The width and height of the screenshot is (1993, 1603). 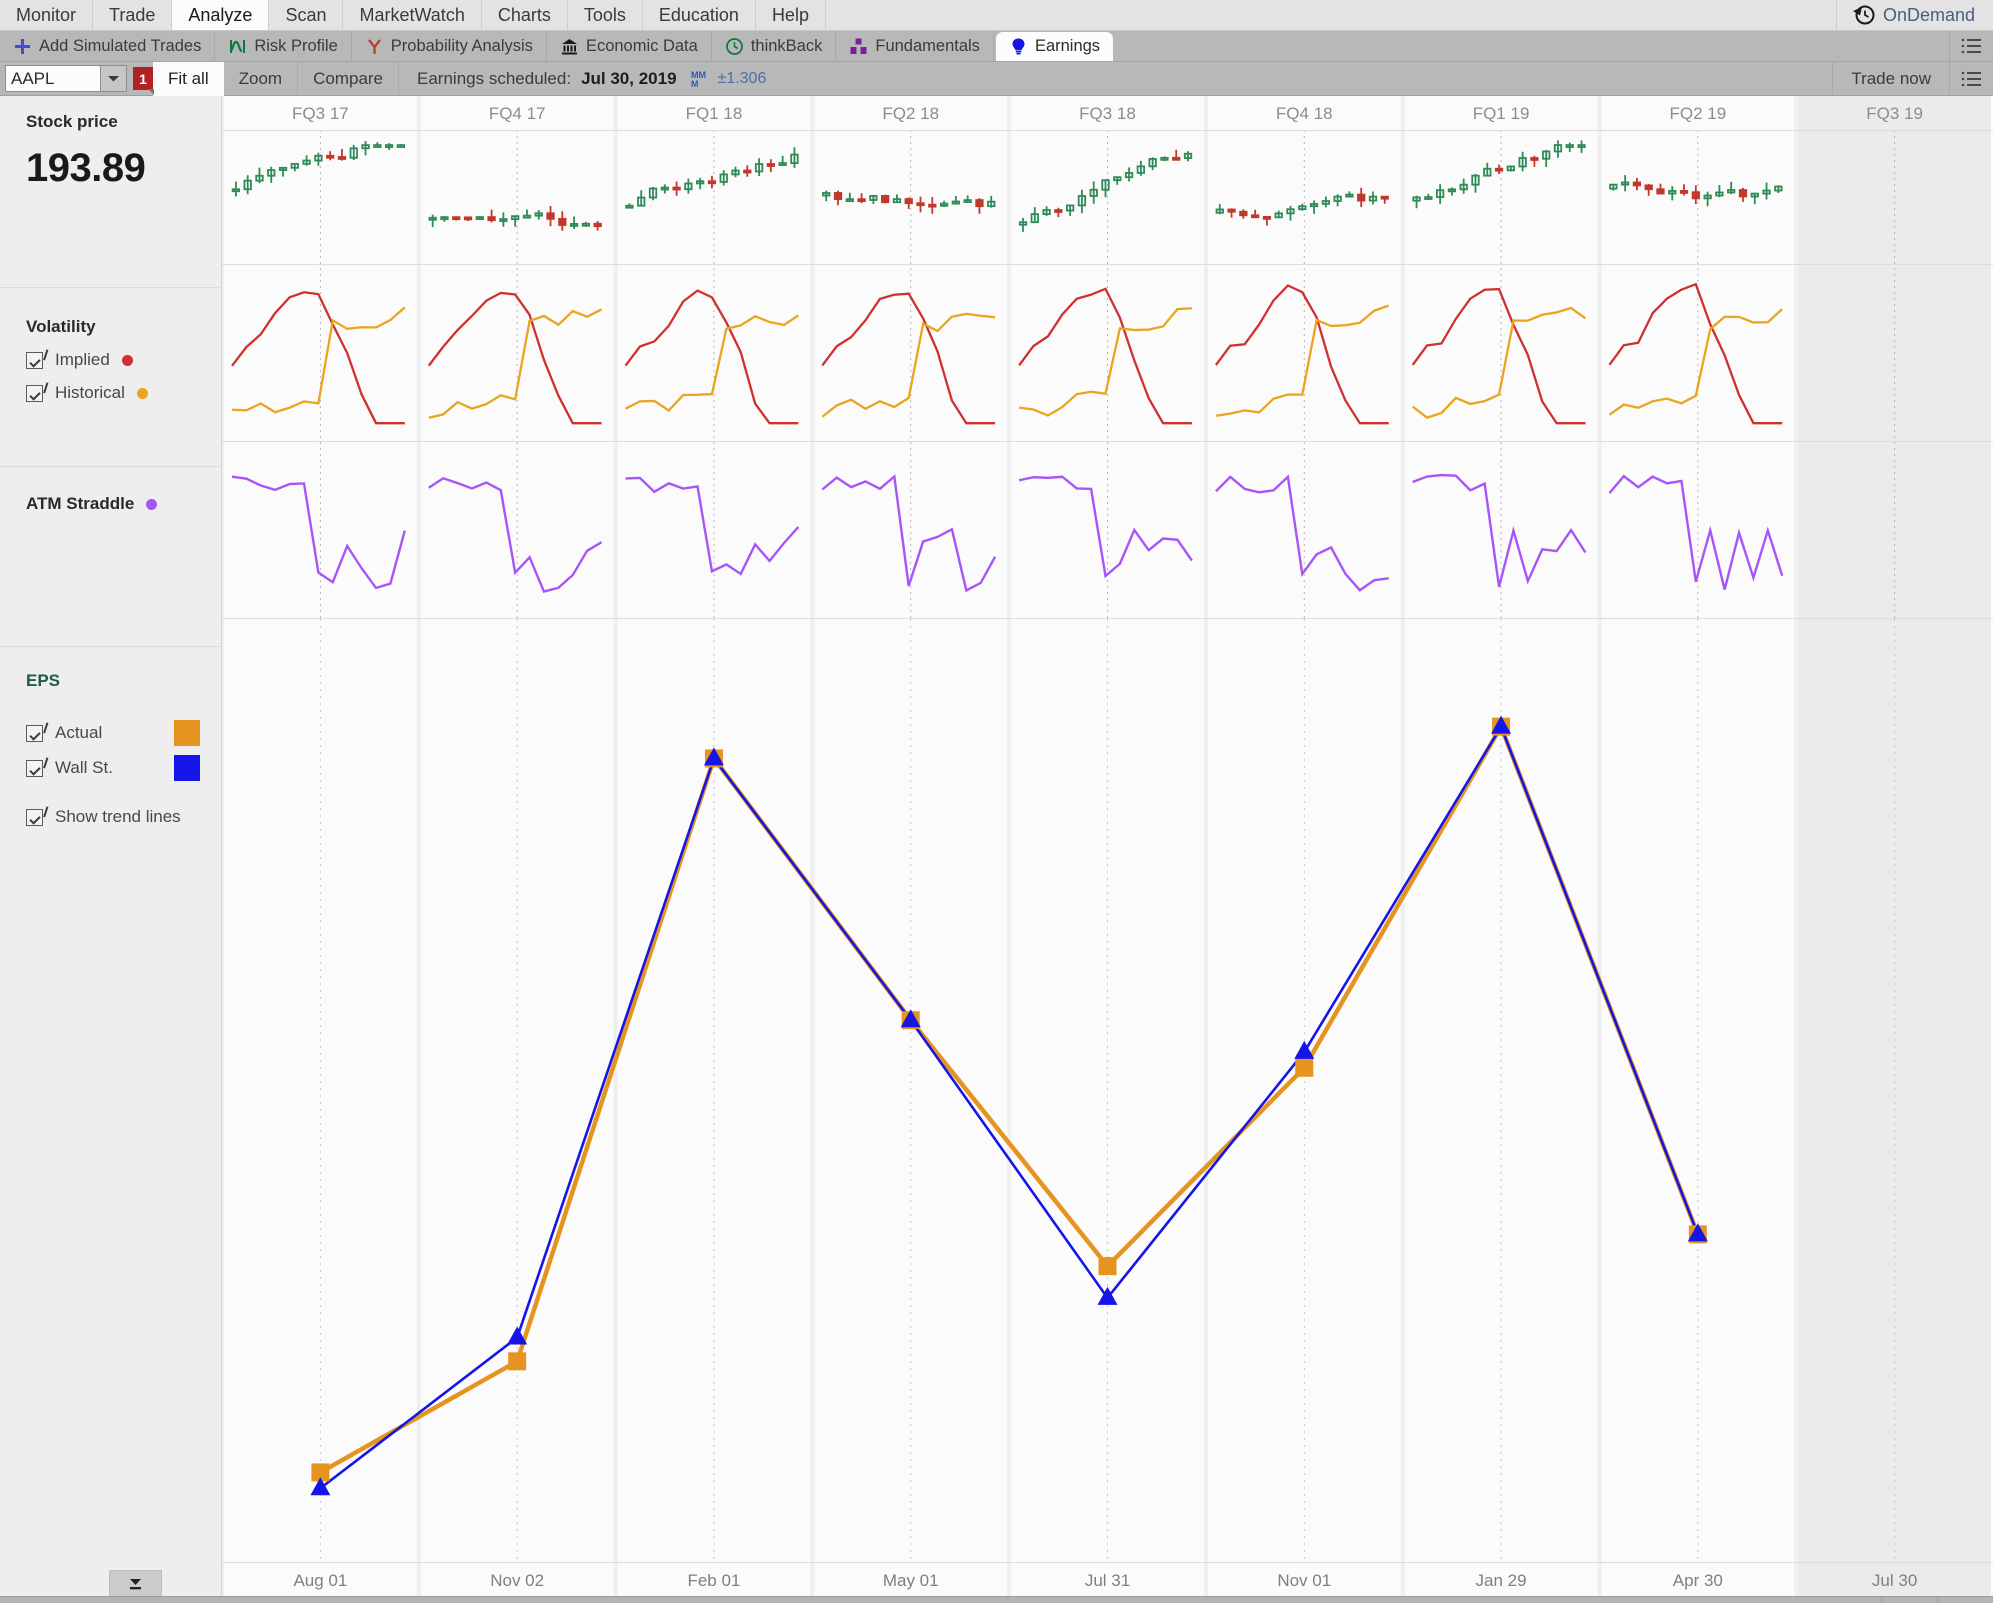 What do you see at coordinates (1928, 14) in the screenshot?
I see `ondemand-label: OnDemand` at bounding box center [1928, 14].